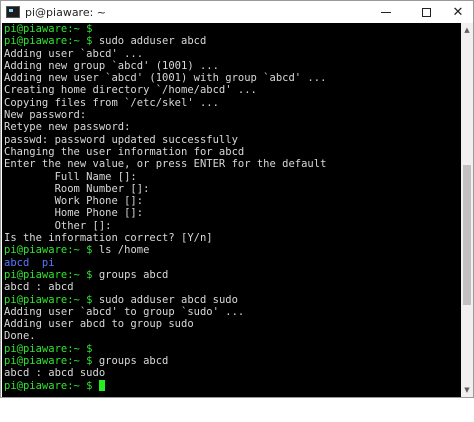 Image resolution: width=474 pixels, height=422 pixels. I want to click on terminal-line: Room Number []:, so click(231, 189).